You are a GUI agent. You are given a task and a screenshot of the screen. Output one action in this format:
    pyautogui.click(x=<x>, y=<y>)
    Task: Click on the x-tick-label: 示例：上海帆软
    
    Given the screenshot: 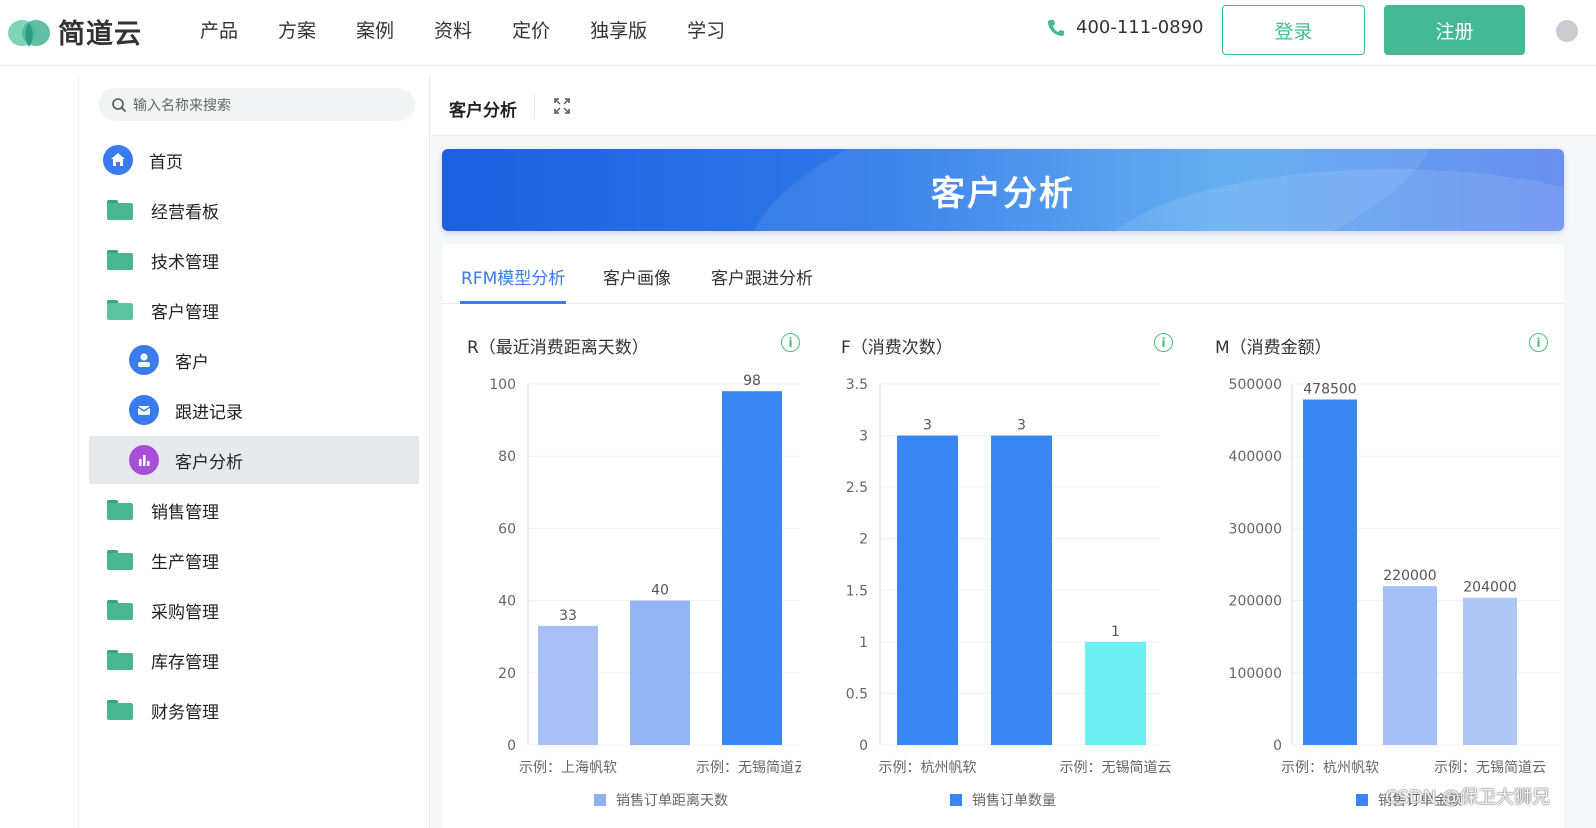 What is the action you would take?
    pyautogui.click(x=568, y=768)
    